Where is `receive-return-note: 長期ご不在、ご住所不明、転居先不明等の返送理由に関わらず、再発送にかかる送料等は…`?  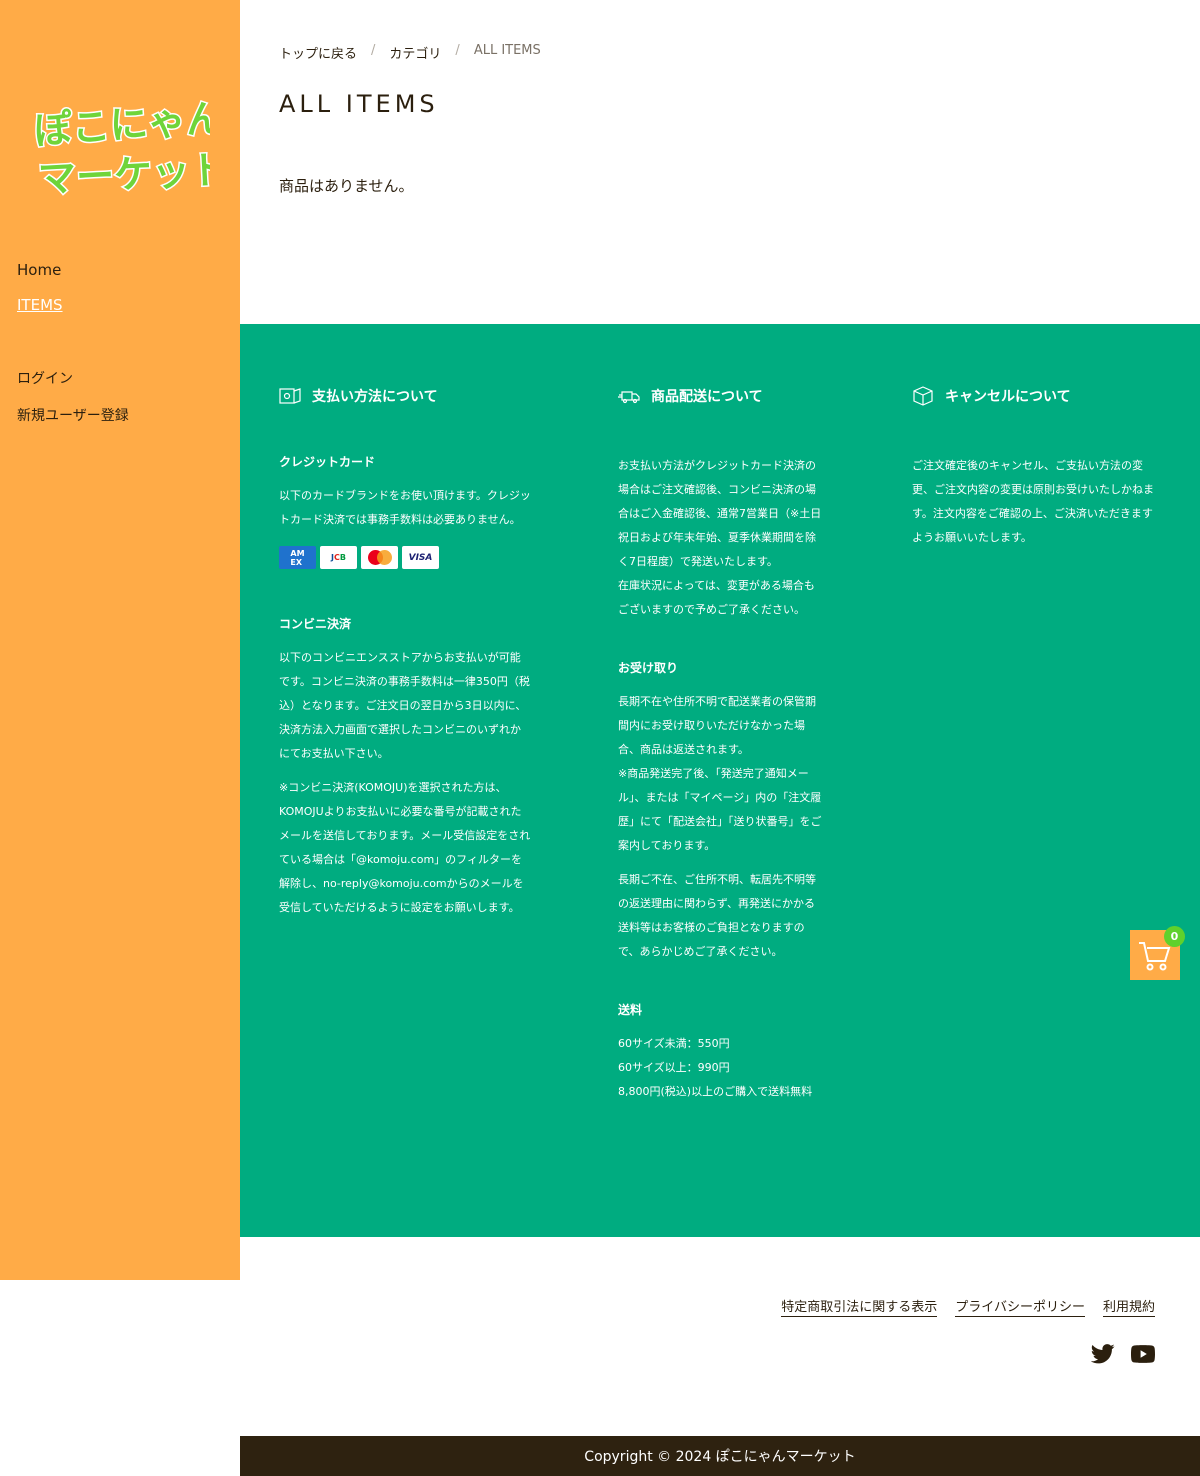
receive-return-note: 長期ご不在、ご住所不明、転居先不明等の返送理由に関わらず、再発送にかかる送料等は… is located at coordinates (717, 915).